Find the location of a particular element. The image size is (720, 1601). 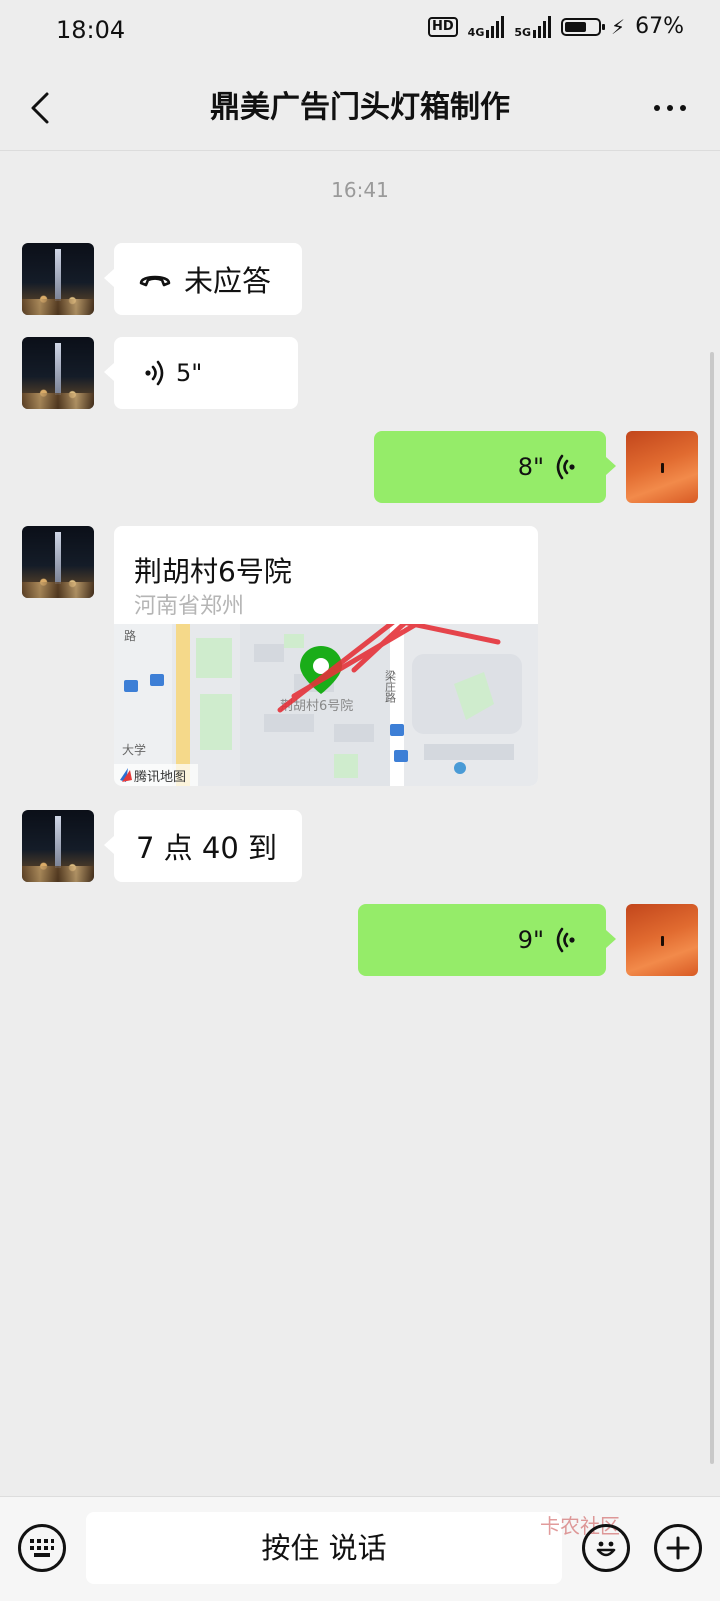

more-functions-button is located at coordinates (678, 1548).